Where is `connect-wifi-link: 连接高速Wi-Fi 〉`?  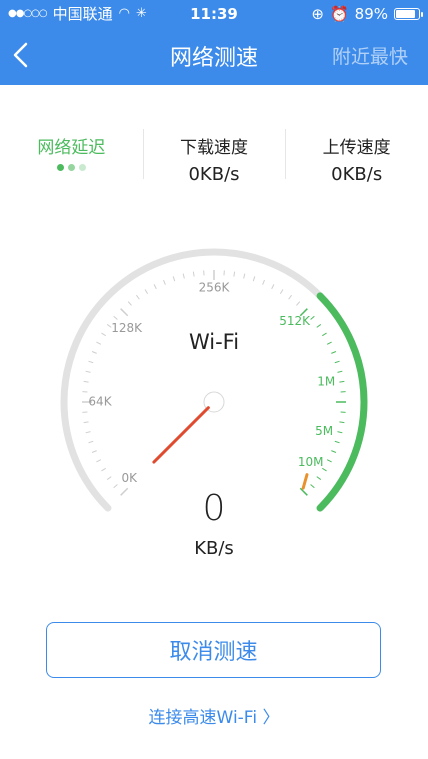 connect-wifi-link: 连接高速Wi-Fi 〉 is located at coordinates (214, 715).